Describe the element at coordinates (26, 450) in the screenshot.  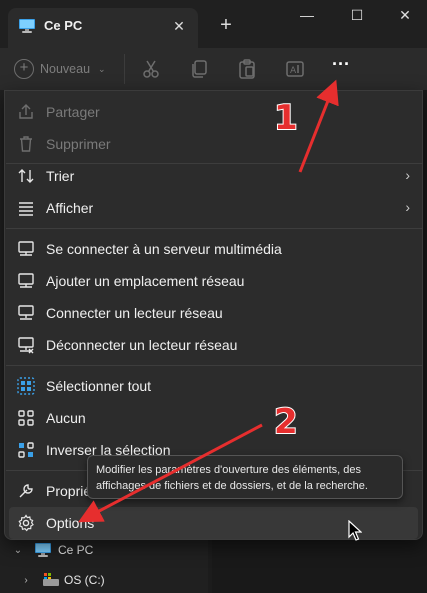
I see `invert-selection-icon` at that location.